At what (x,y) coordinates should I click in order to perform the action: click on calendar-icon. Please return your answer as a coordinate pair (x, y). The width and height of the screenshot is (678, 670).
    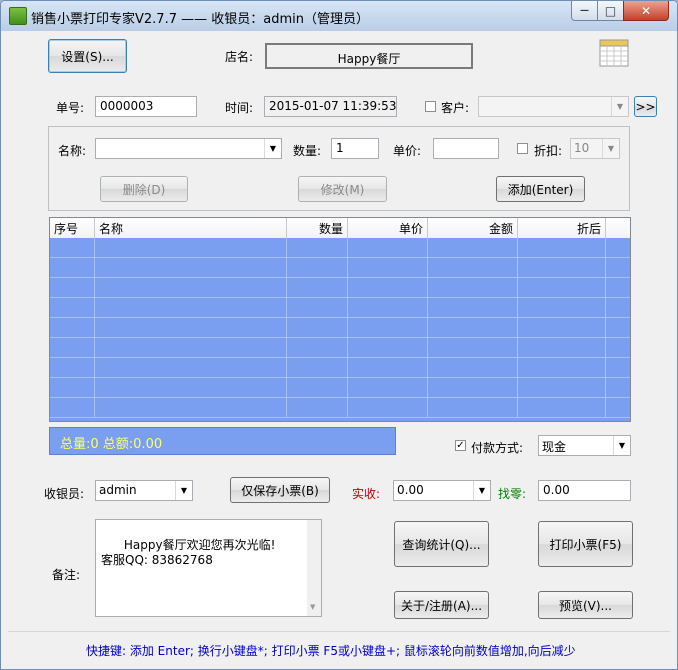
    Looking at the image, I should click on (614, 52).